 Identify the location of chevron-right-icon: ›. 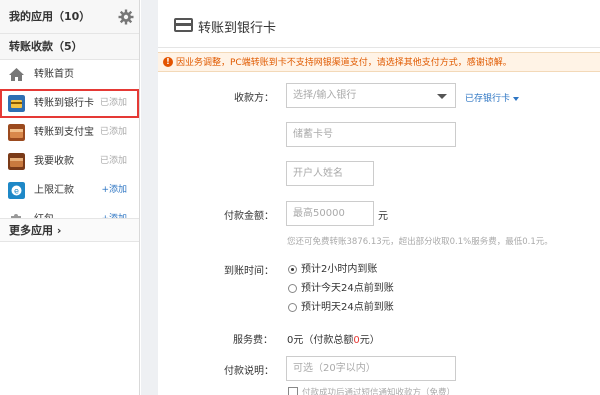
(59, 230).